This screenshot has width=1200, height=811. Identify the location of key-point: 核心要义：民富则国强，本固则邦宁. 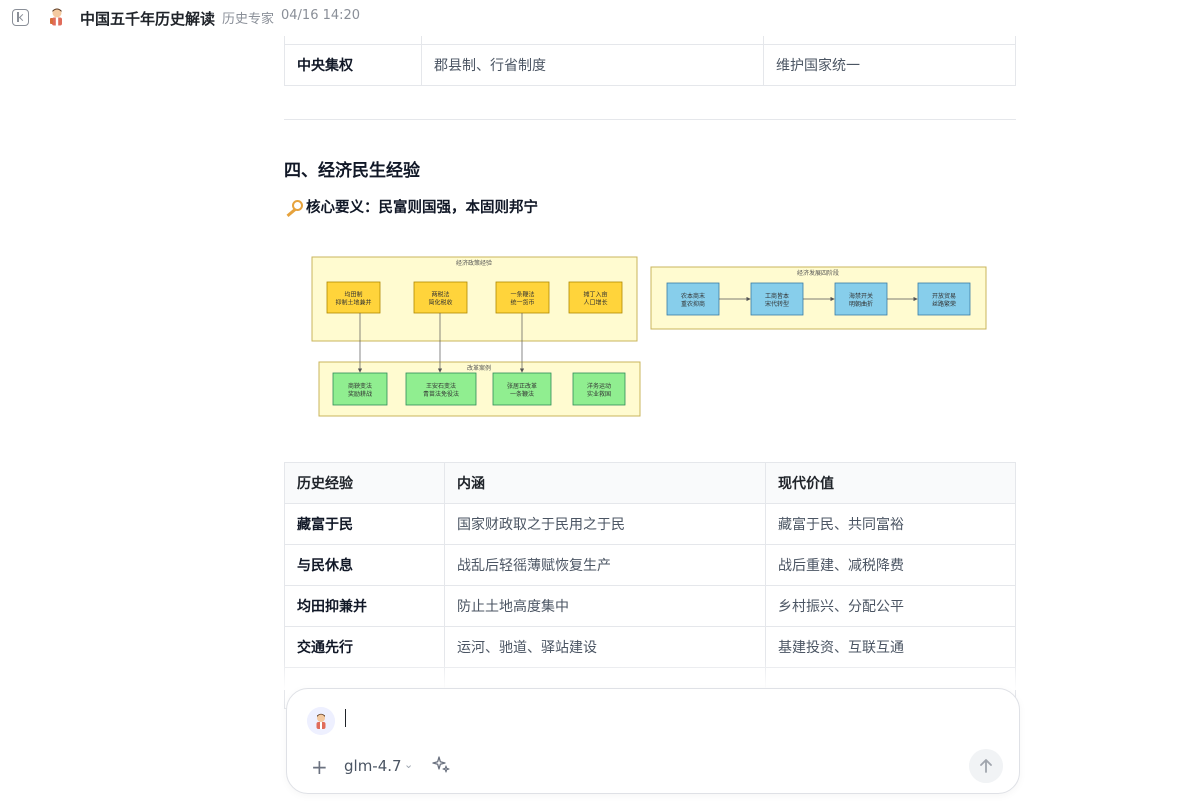
(411, 206).